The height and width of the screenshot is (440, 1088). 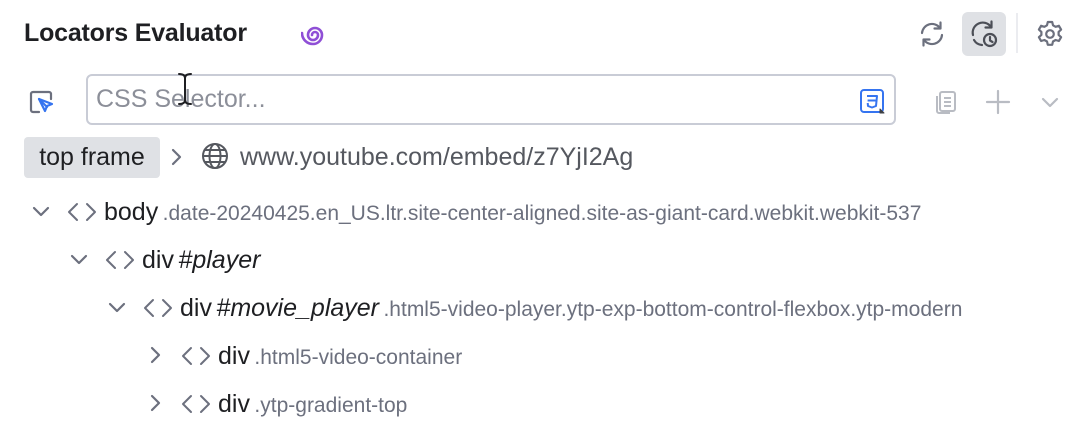 I want to click on history-reload-button, so click(x=984, y=34).